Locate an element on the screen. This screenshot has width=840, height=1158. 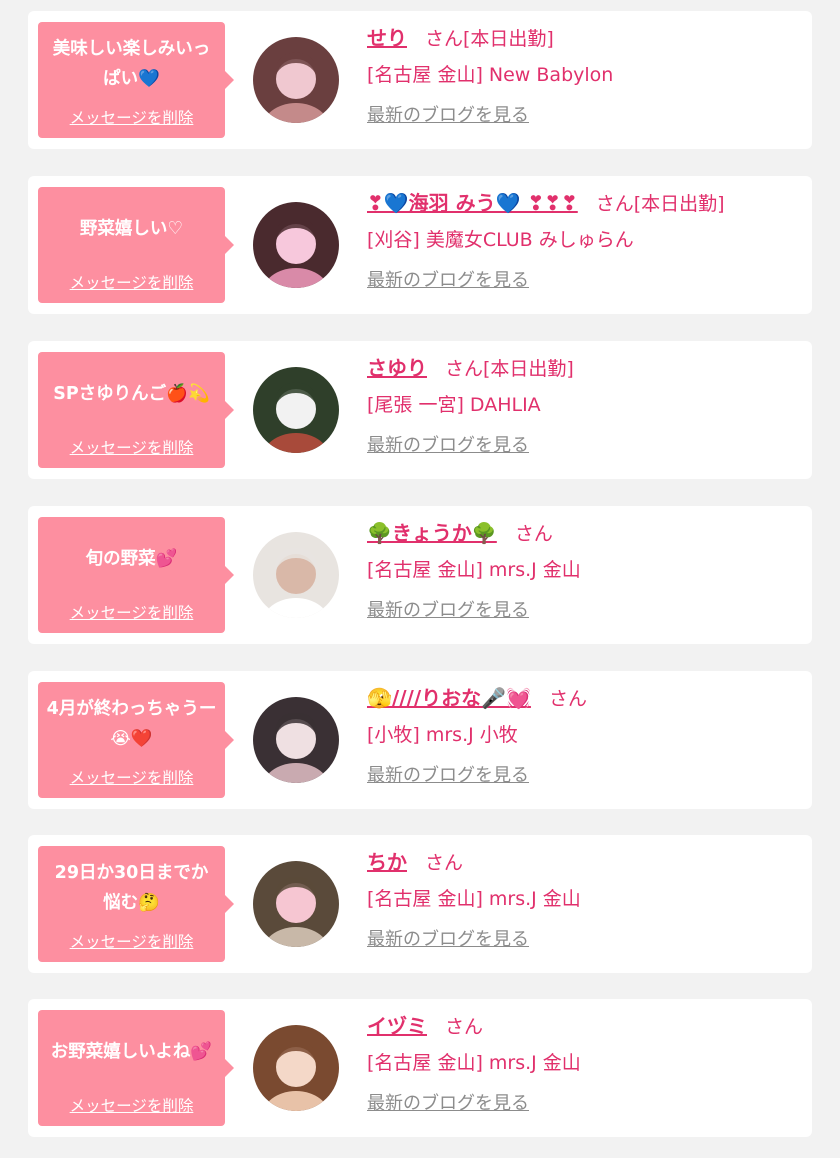
profile-info: イヅミ さん [名古屋 金山] mrs.J 金山 最新のブログを見る is located at coordinates (584, 1062).